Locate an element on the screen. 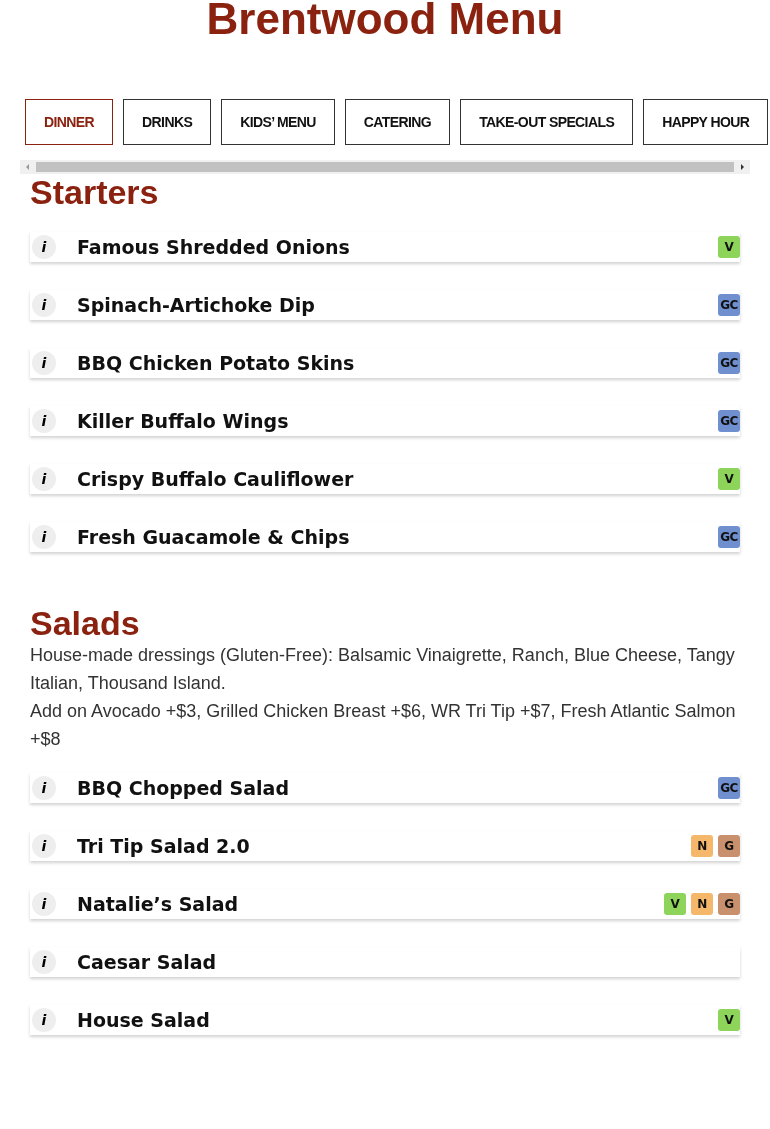 The height and width of the screenshot is (1129, 770). scroll-right-icon is located at coordinates (742, 167).